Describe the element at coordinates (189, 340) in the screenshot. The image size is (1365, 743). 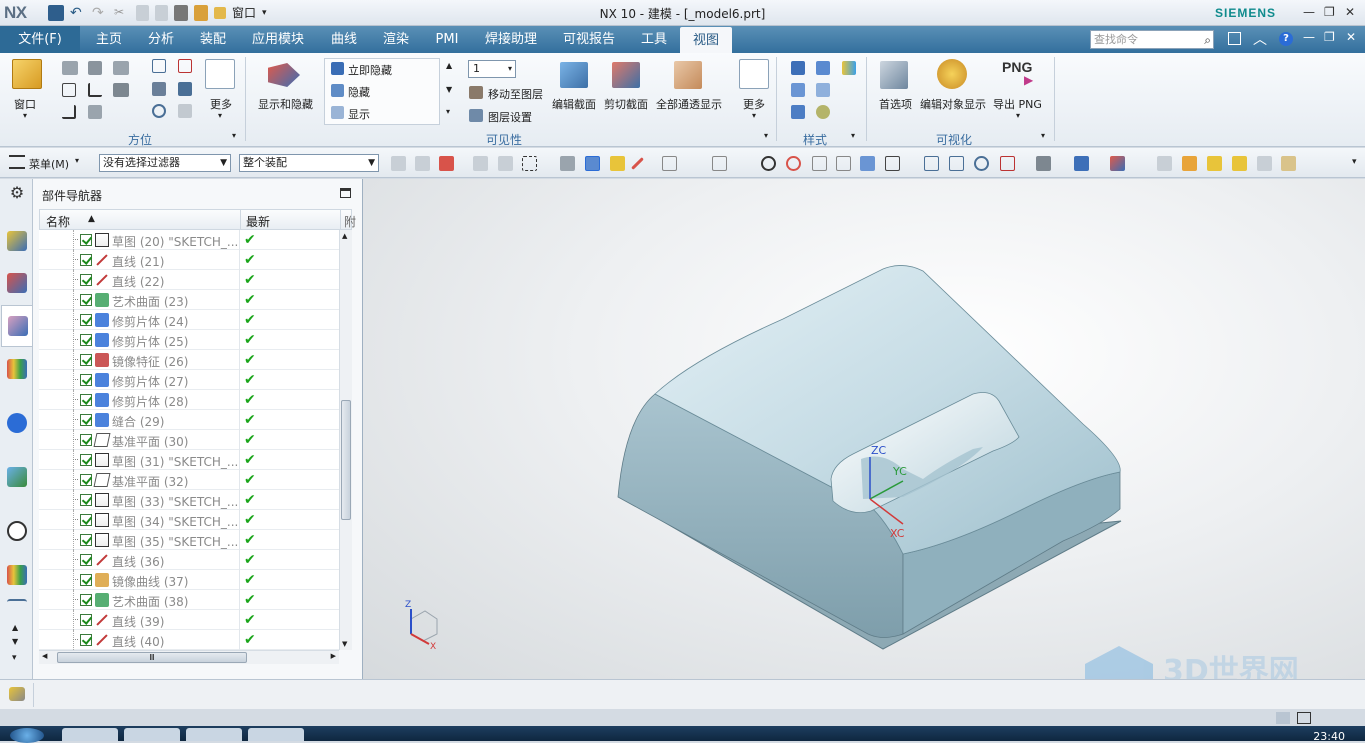
I see `tree-row: 修剪片体 (25) ✔` at that location.